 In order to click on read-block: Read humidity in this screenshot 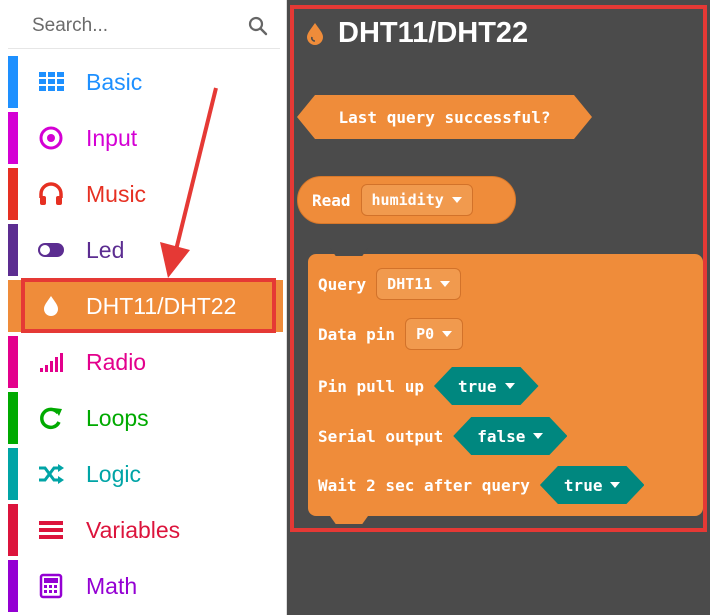, I will do `click(406, 200)`.